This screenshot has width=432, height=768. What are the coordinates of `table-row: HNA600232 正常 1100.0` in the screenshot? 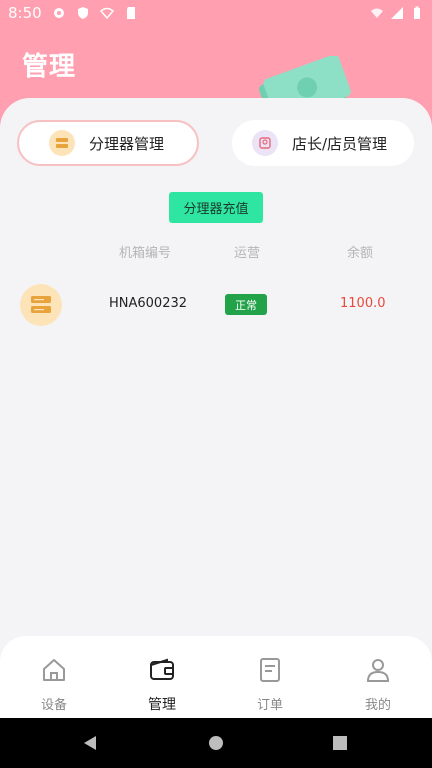 It's located at (216, 305).